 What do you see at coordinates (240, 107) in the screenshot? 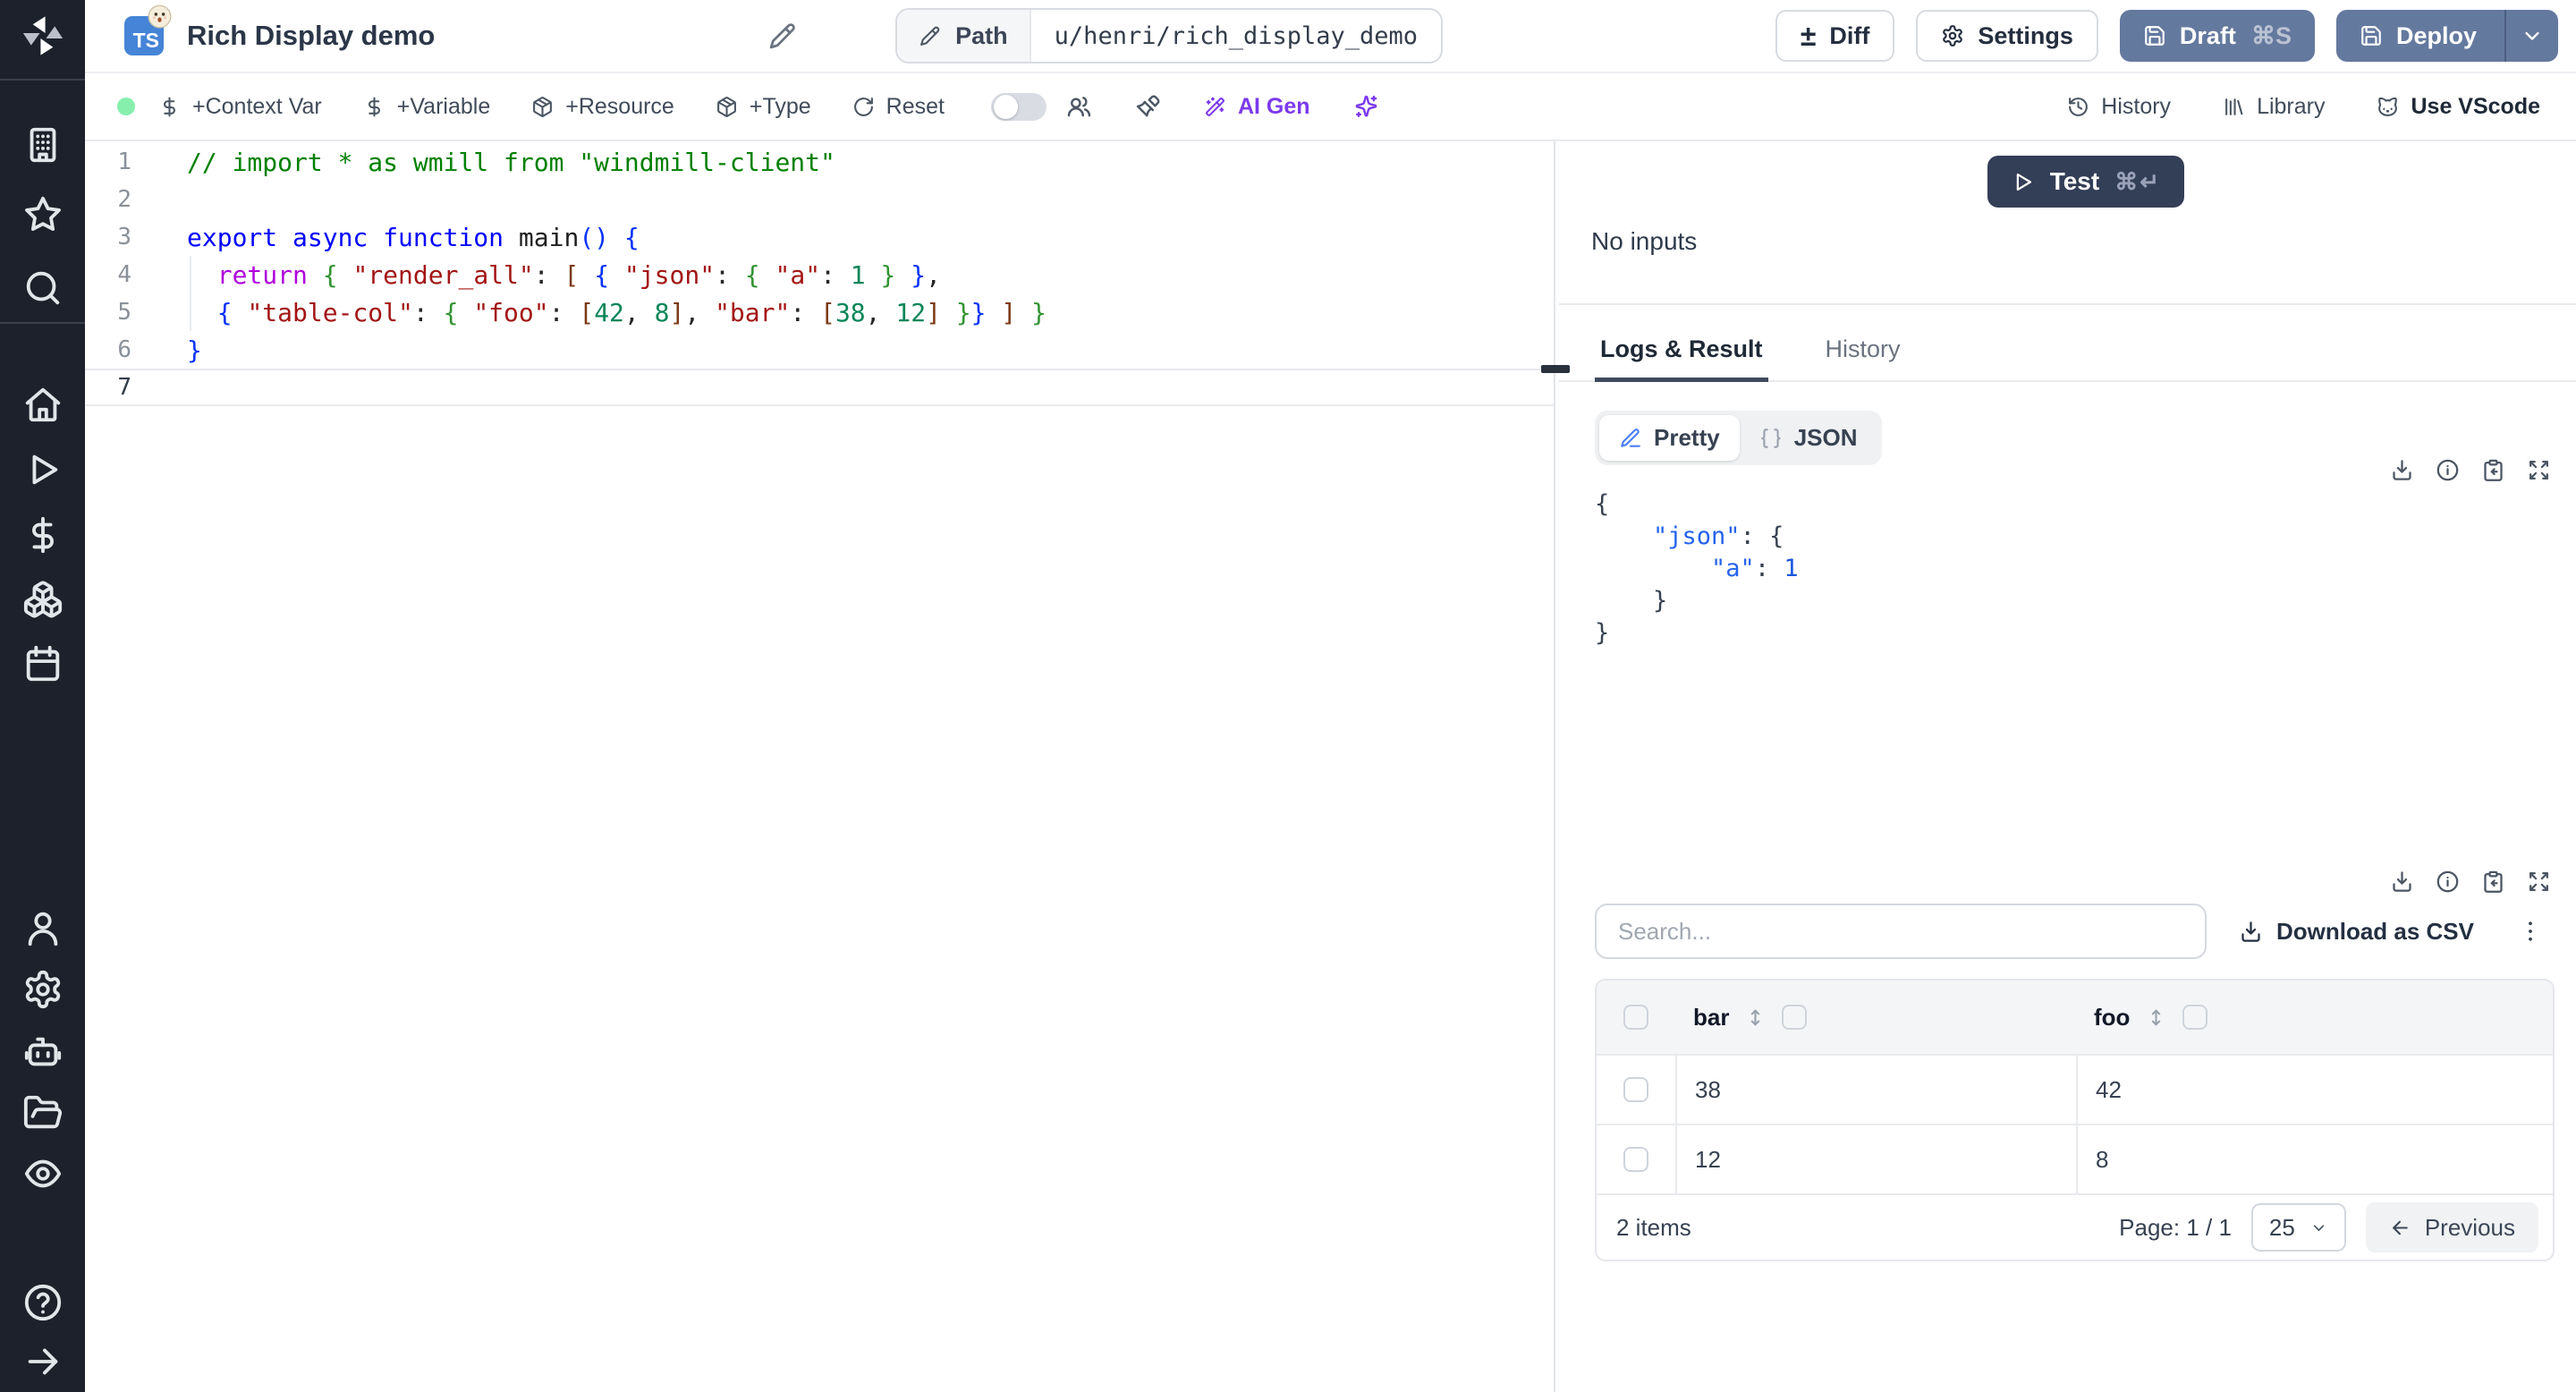
I see `add-context-var-button: +Context Var` at bounding box center [240, 107].